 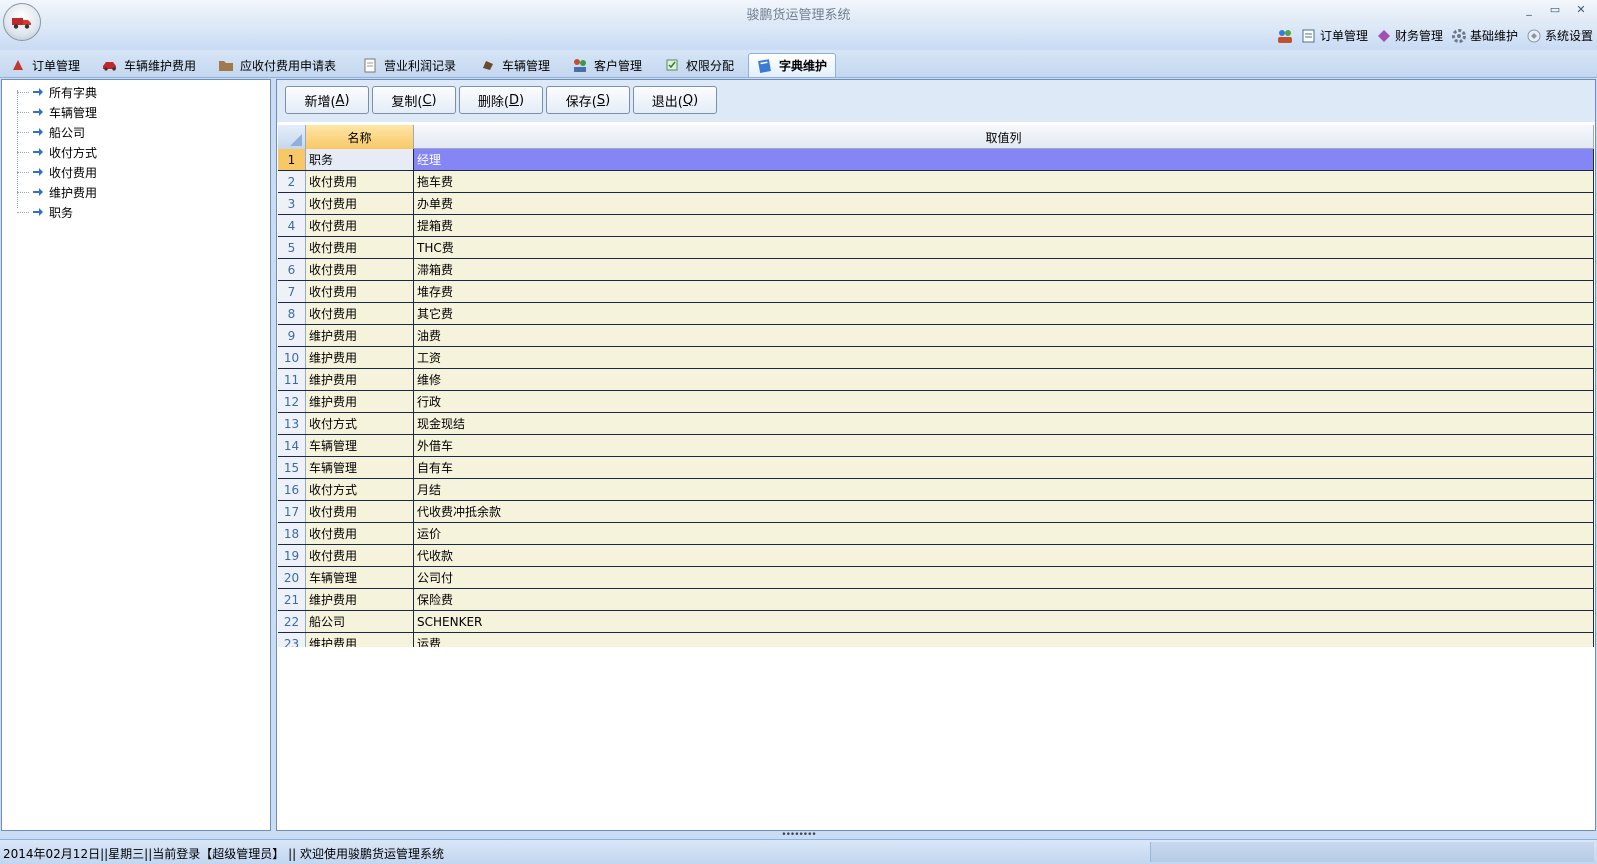 What do you see at coordinates (292, 247) in the screenshot?
I see `row-number: 5` at bounding box center [292, 247].